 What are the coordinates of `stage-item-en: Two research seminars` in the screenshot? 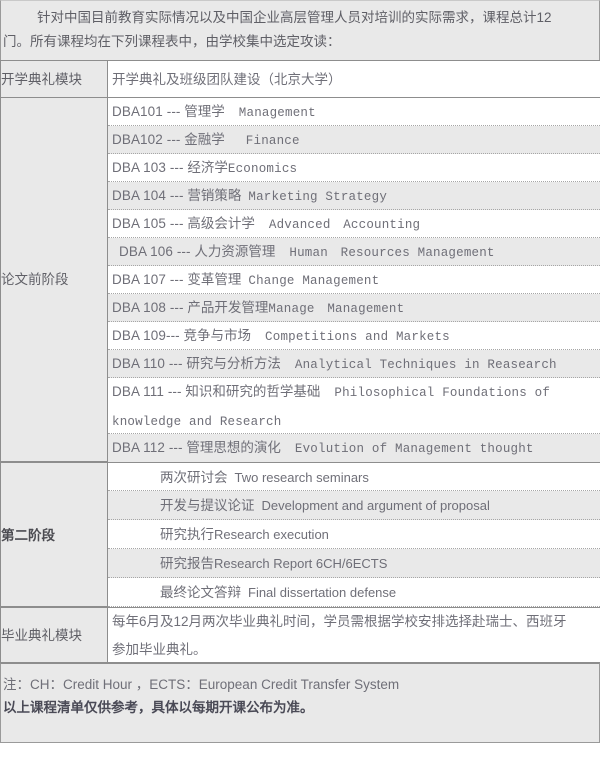 It's located at (301, 477).